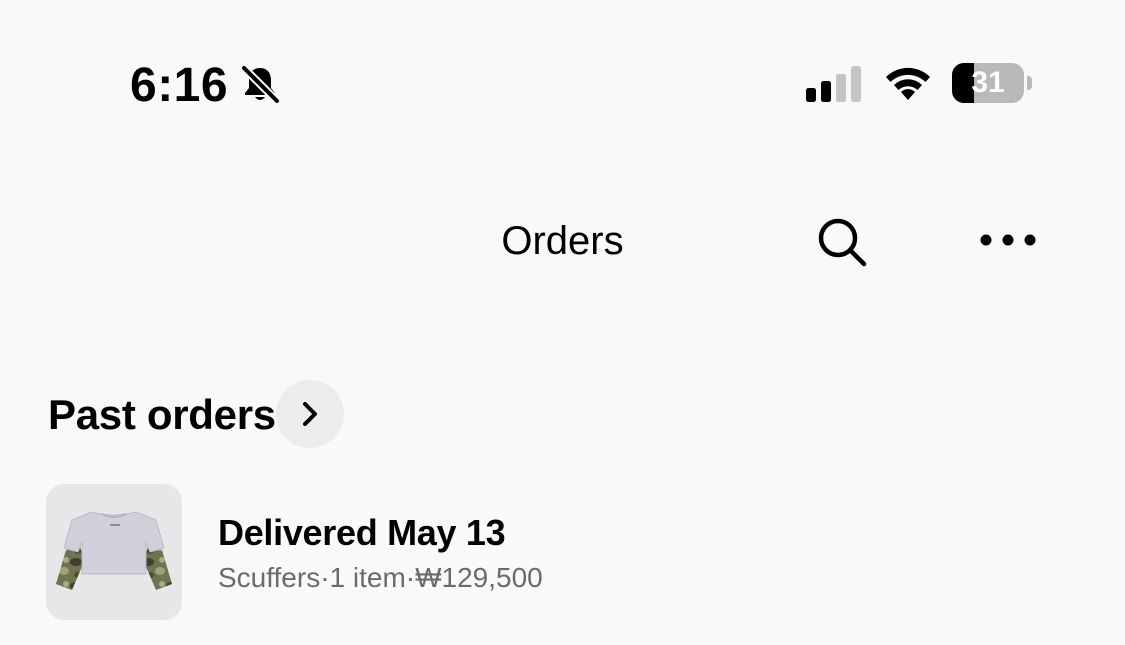 The height and width of the screenshot is (645, 1125). I want to click on page-title-text: Orders, so click(562, 241).